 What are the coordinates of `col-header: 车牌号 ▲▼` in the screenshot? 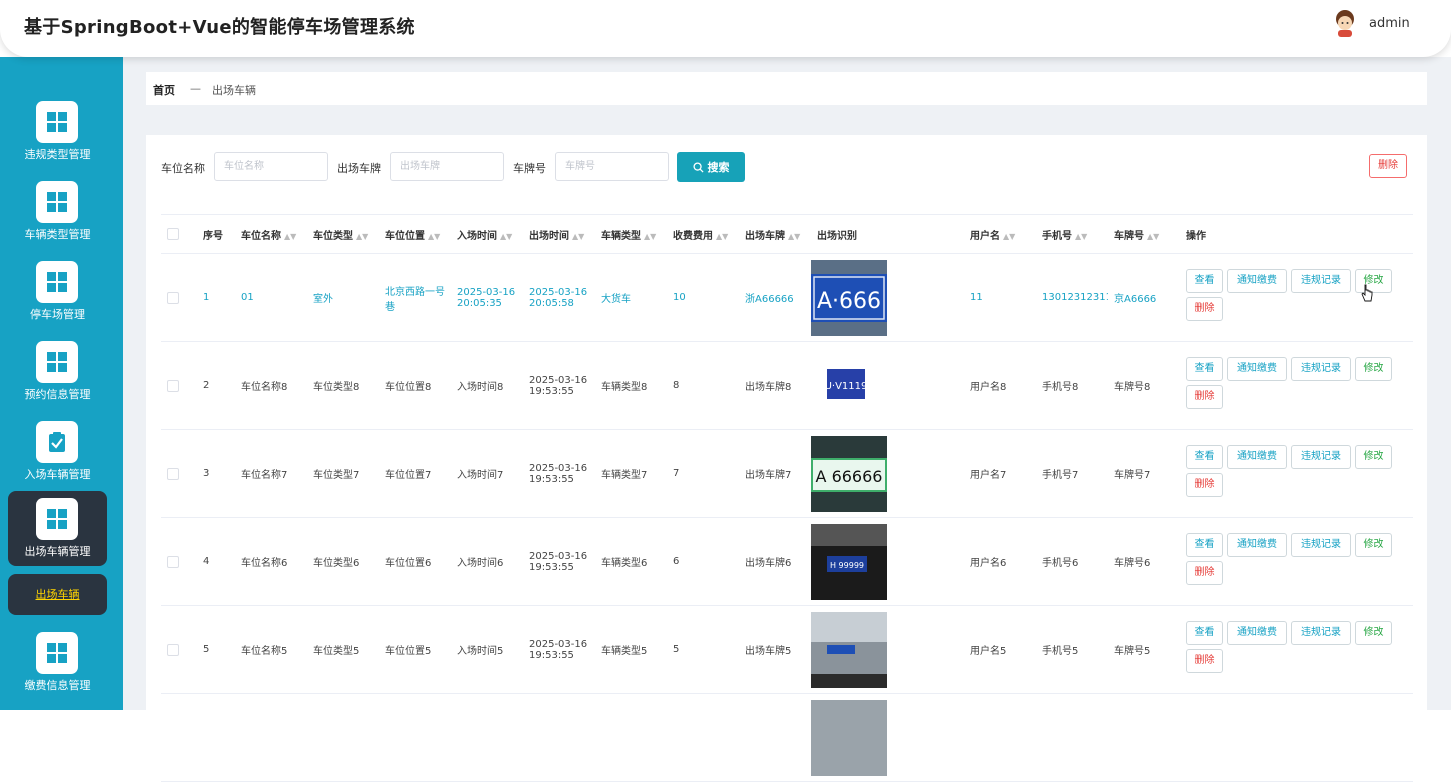 It's located at (1144, 234).